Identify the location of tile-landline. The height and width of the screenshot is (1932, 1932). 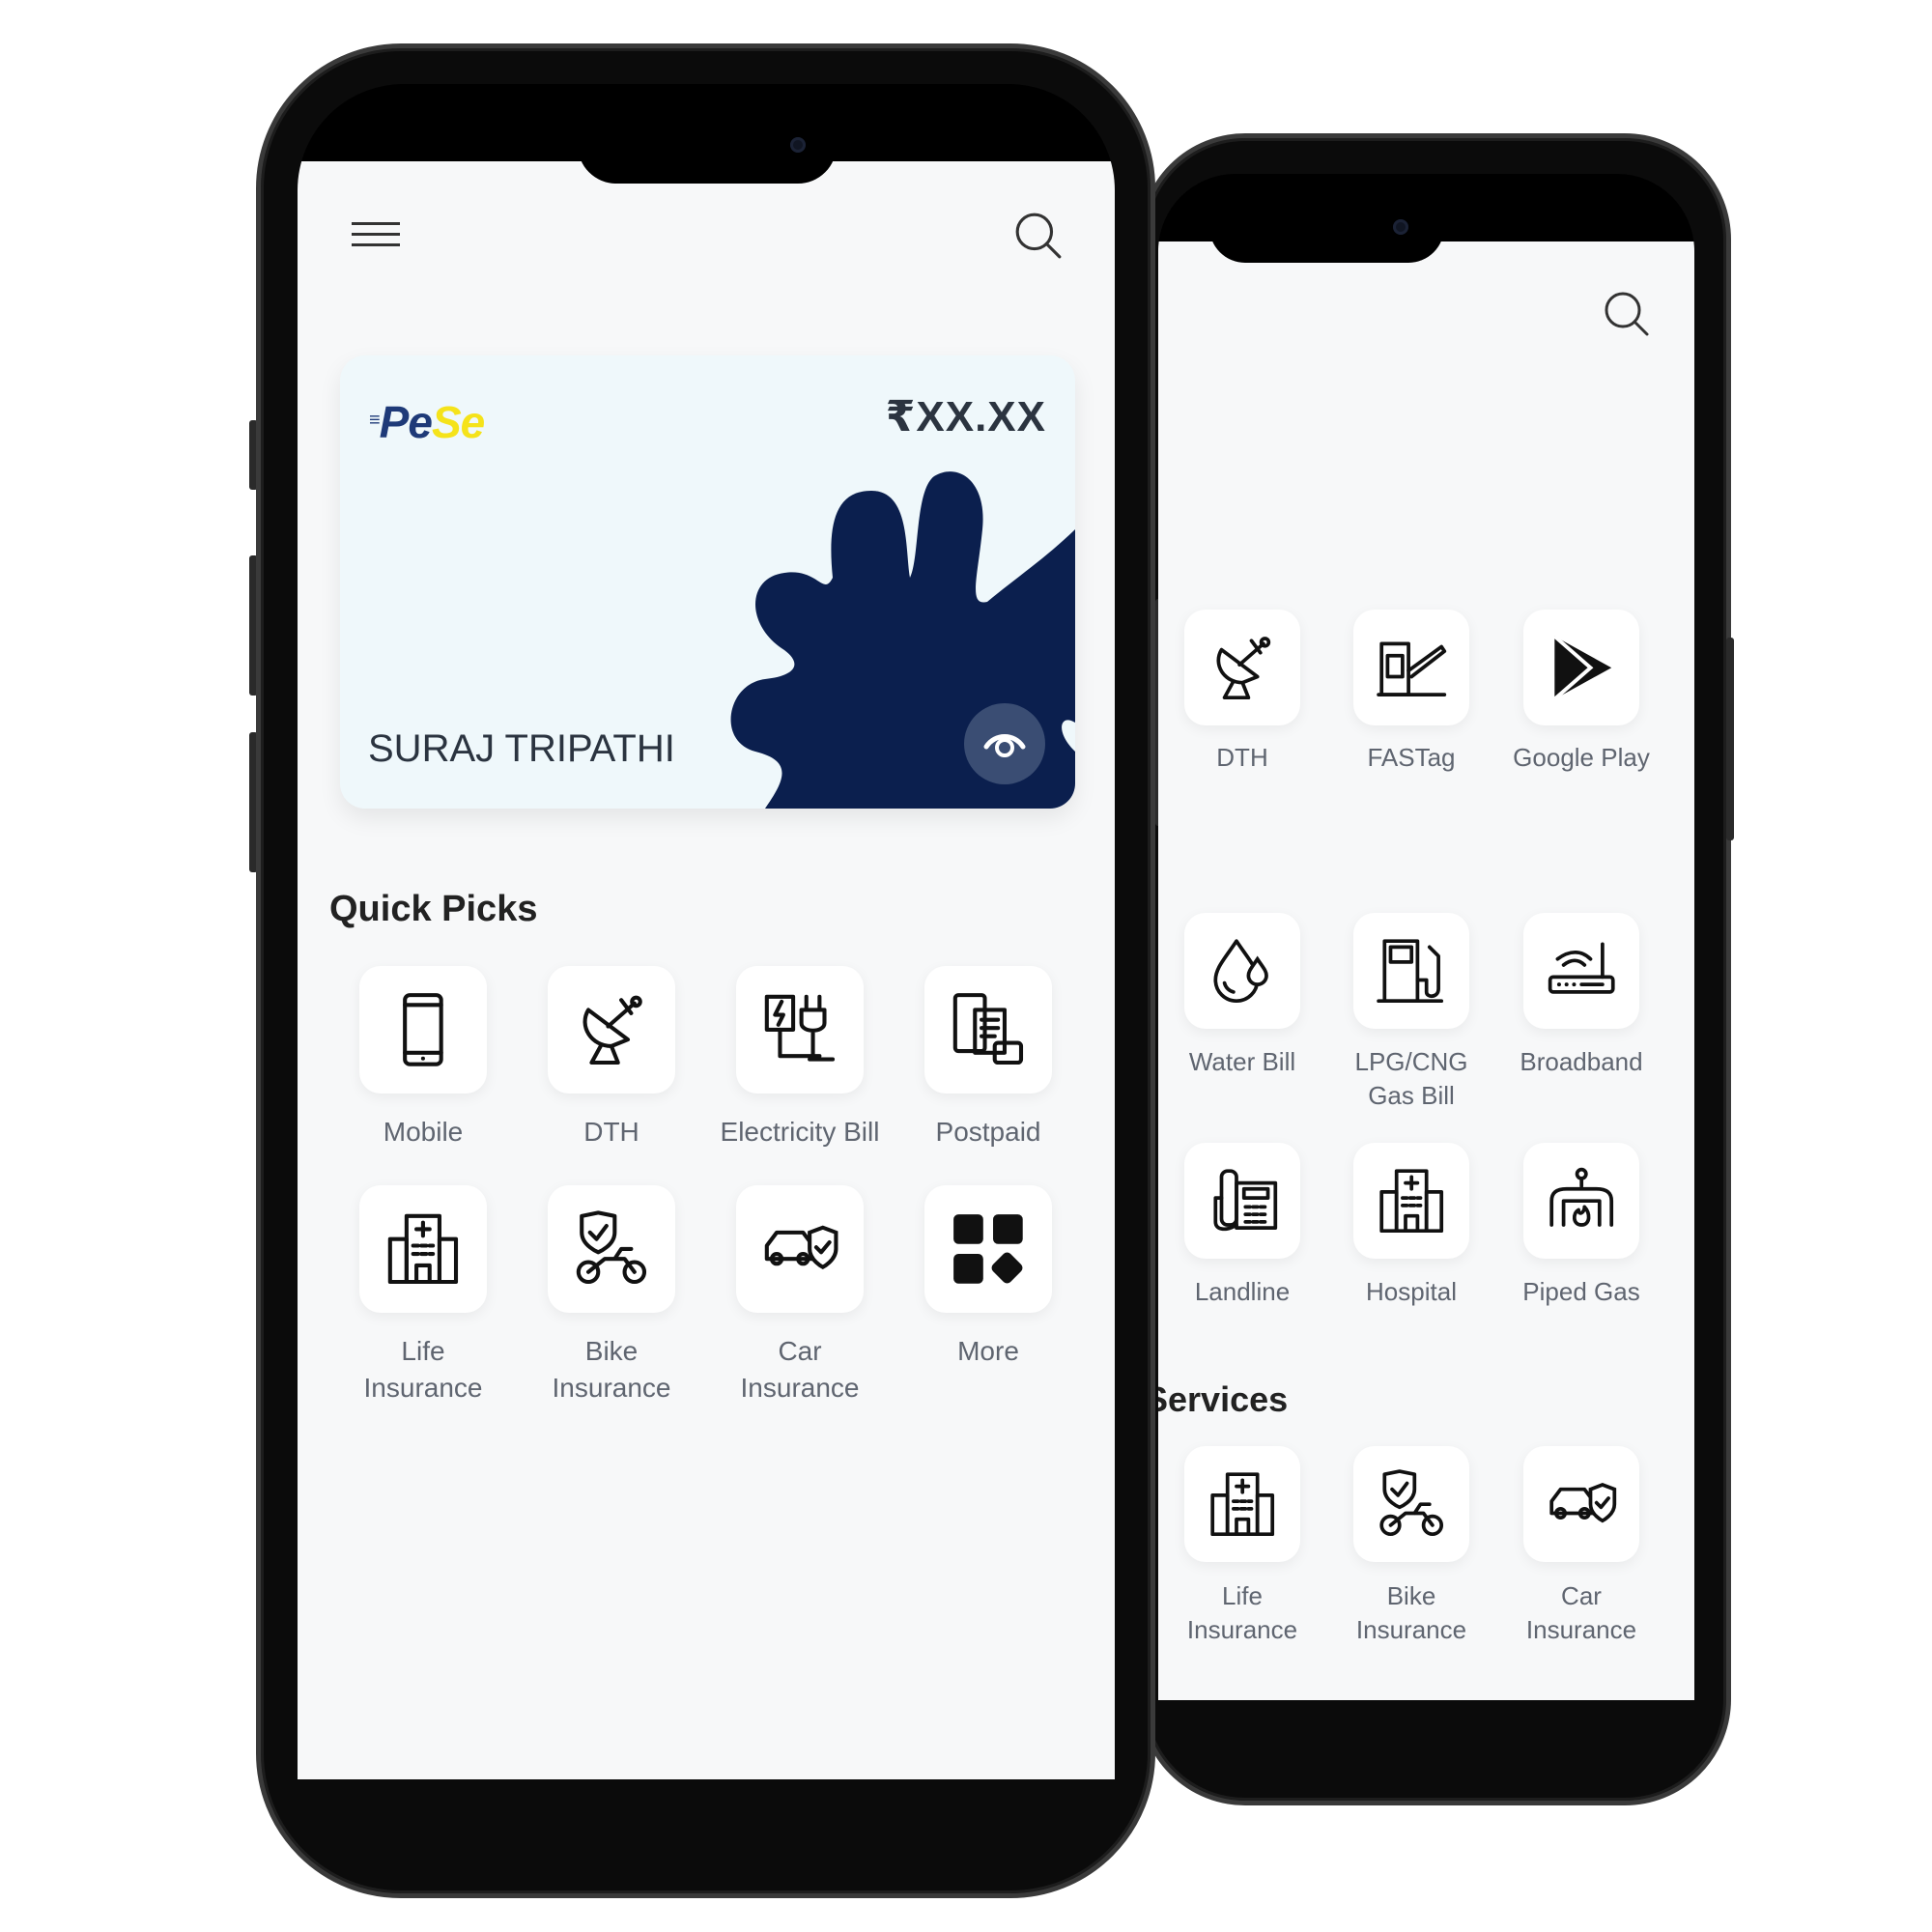
(1242, 1201).